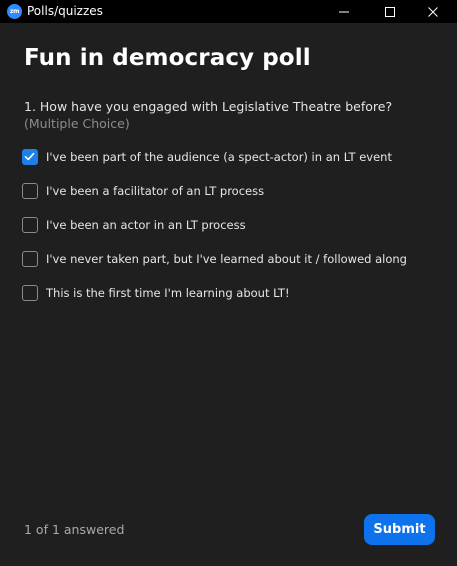 This screenshot has width=457, height=566. I want to click on window-title: Polls/quizzes, so click(65, 11).